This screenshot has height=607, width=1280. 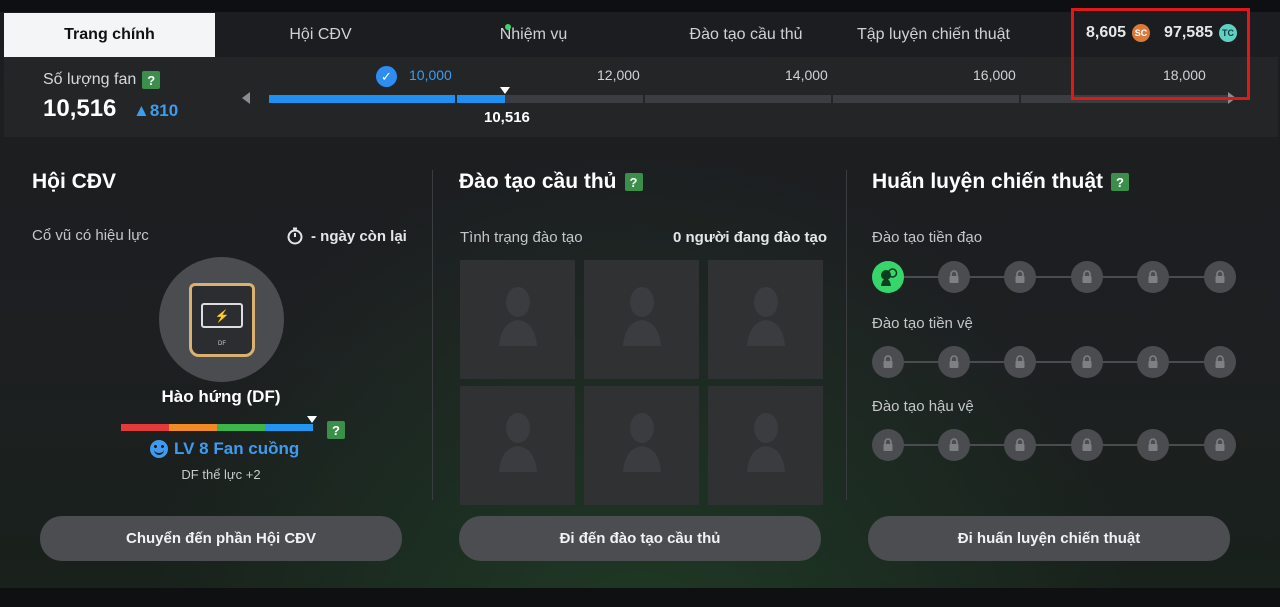 What do you see at coordinates (222, 344) in the screenshot?
I see `badge-tag: DF` at bounding box center [222, 344].